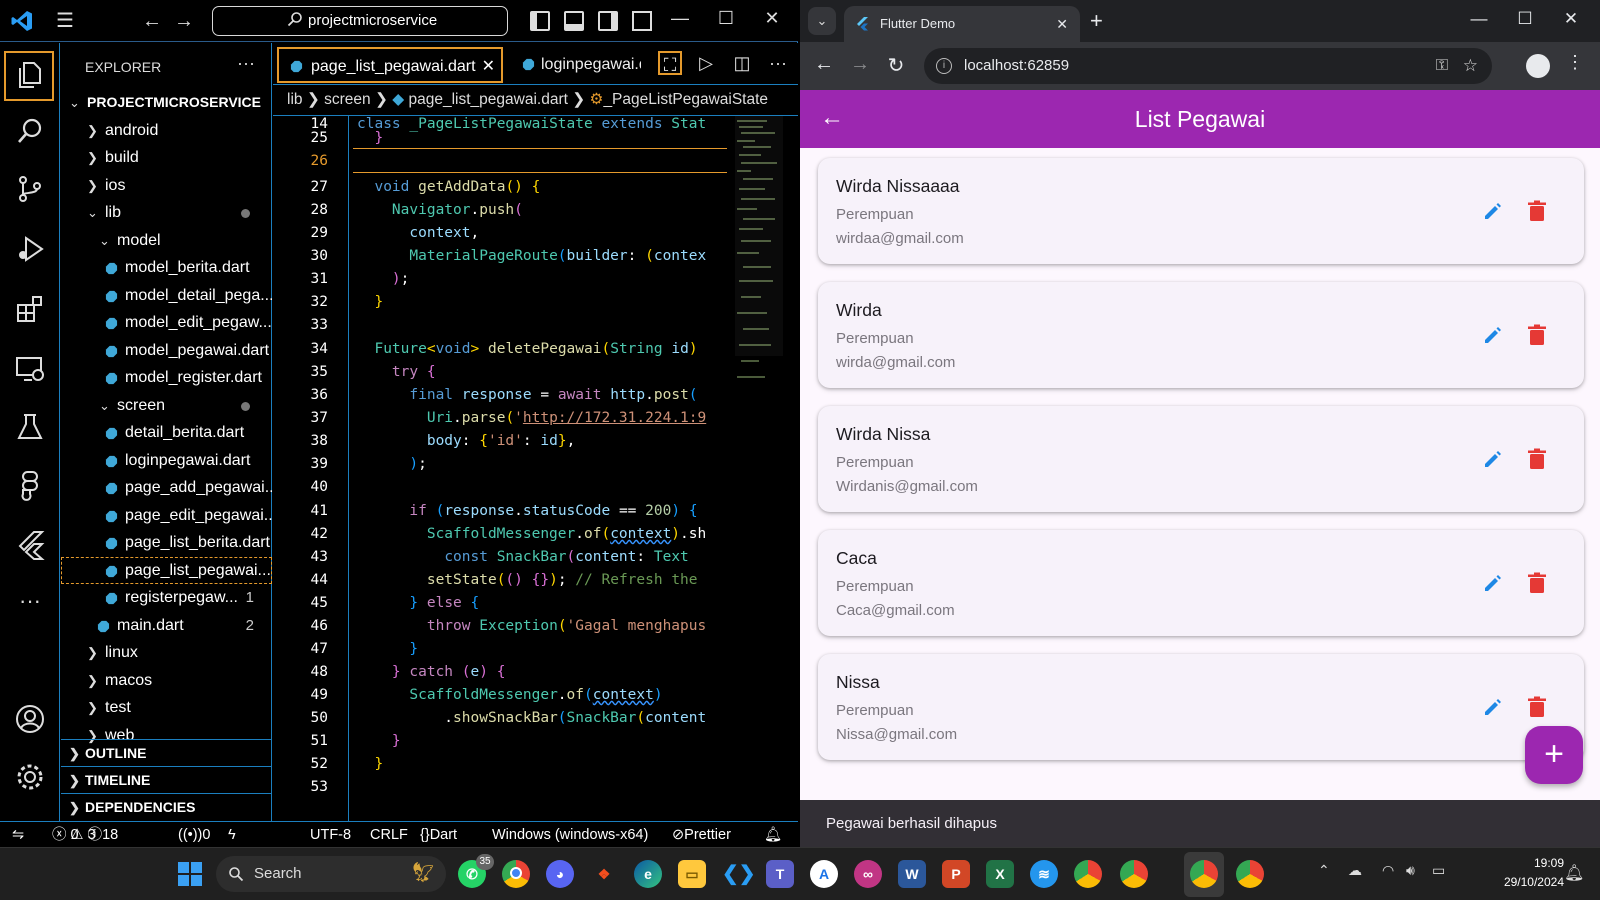  What do you see at coordinates (822, 21) in the screenshot?
I see `tab-search-dropdown-icon: ⌄` at bounding box center [822, 21].